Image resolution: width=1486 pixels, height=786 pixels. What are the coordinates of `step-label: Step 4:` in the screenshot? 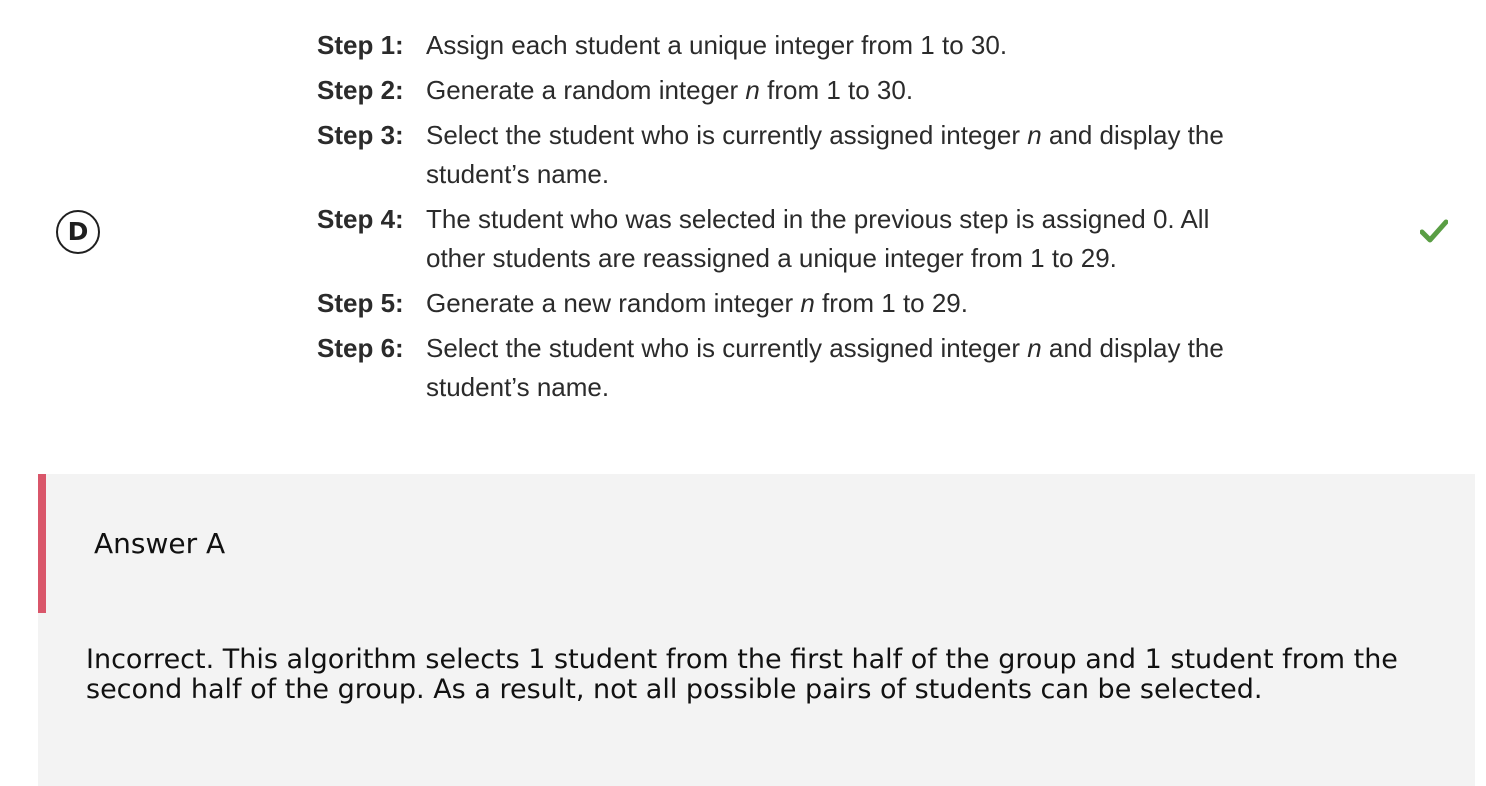 It's located at (360, 219).